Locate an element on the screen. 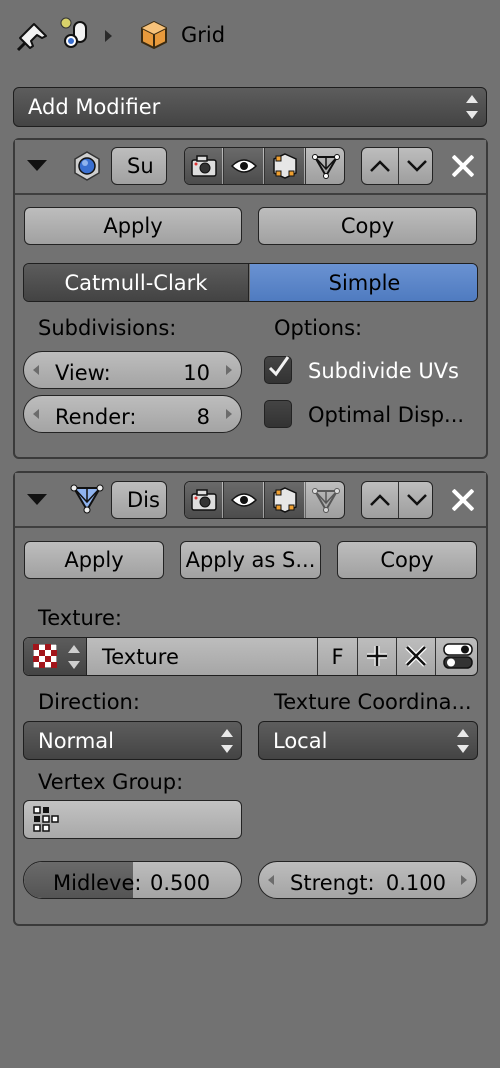 This screenshot has height=1068, width=500. catmull-clark-option: Catmull-Clark is located at coordinates (136, 282).